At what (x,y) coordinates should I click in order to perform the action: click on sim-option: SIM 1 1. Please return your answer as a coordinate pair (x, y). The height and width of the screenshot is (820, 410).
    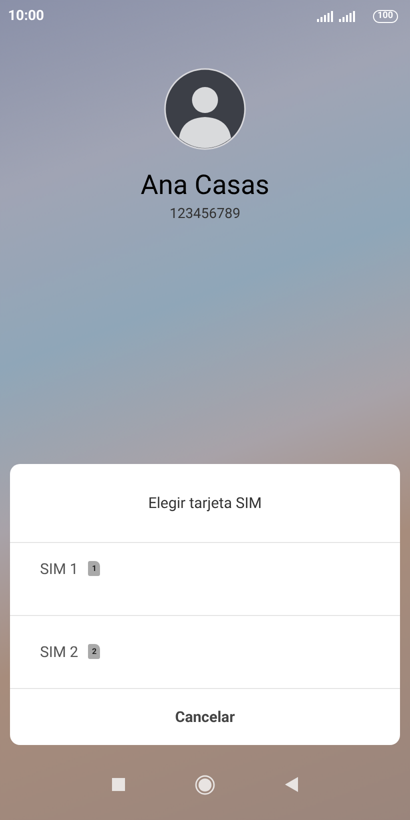
    Looking at the image, I should click on (205, 579).